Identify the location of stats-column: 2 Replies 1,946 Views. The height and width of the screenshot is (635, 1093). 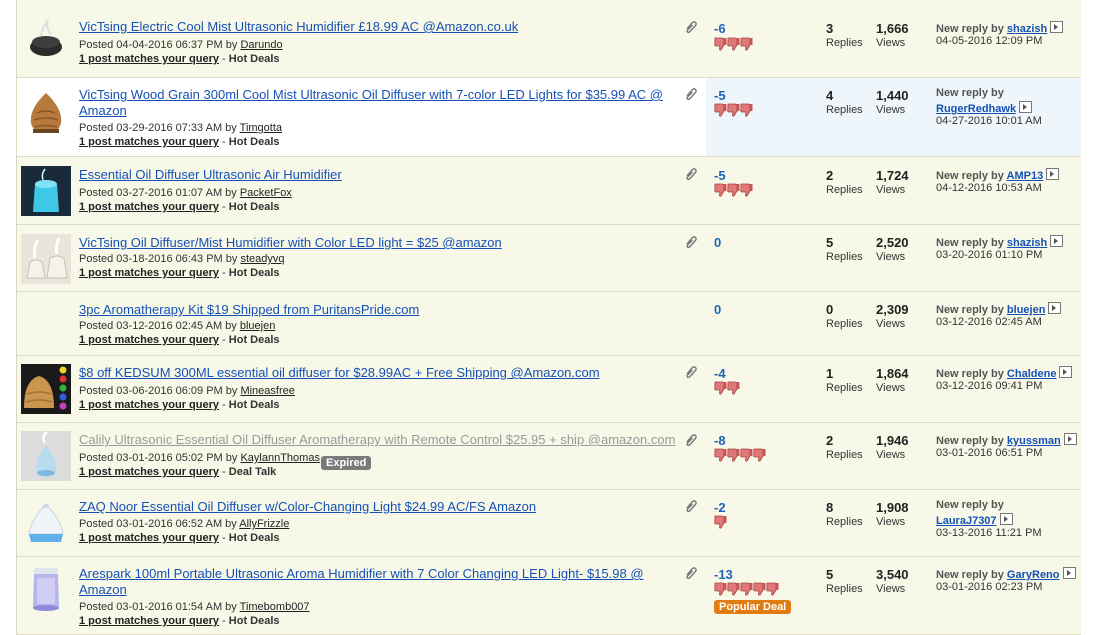
(867, 447).